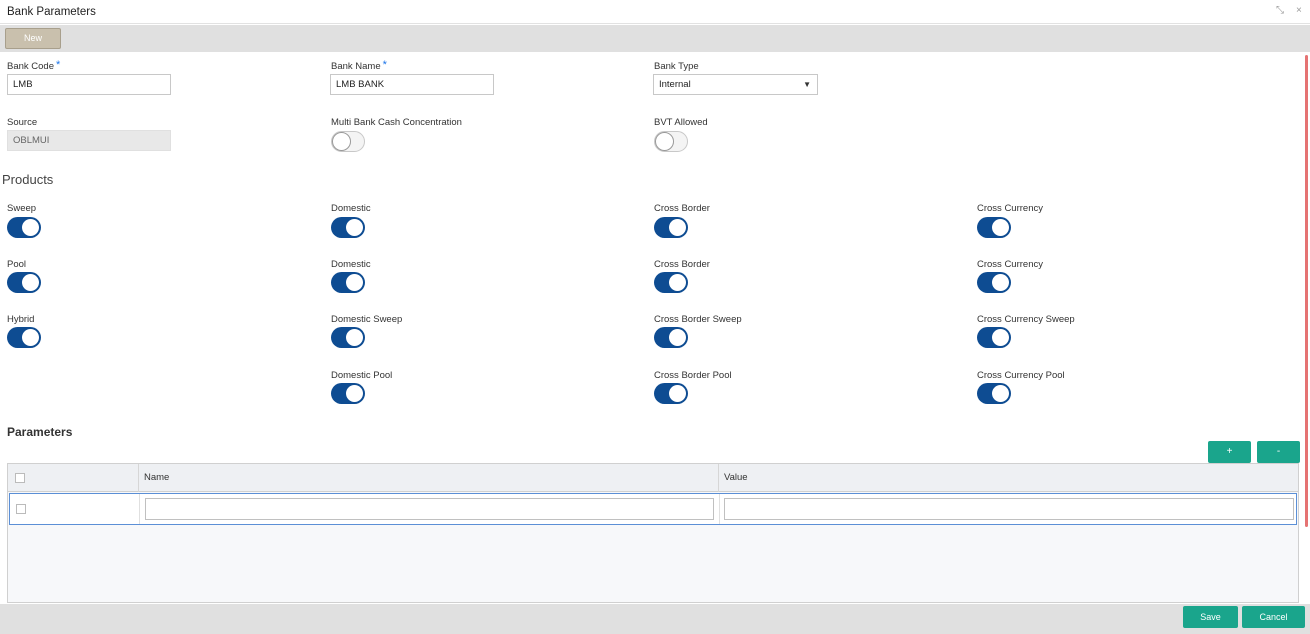 The height and width of the screenshot is (634, 1310). What do you see at coordinates (1026, 319) in the screenshot?
I see `cross-currency-sweep-label: Cross Currency Sweep` at bounding box center [1026, 319].